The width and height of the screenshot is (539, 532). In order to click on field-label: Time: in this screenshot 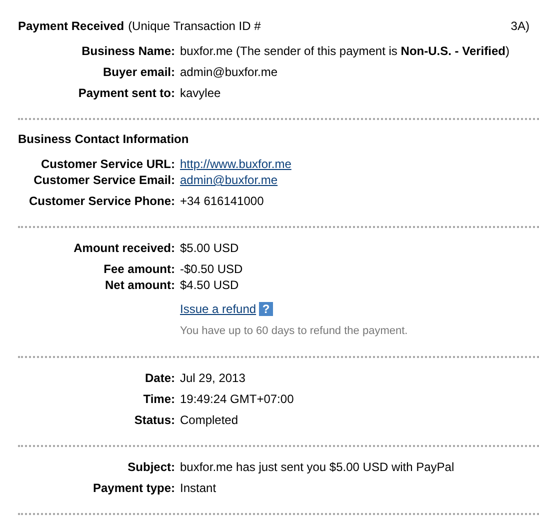, I will do `click(159, 399)`.